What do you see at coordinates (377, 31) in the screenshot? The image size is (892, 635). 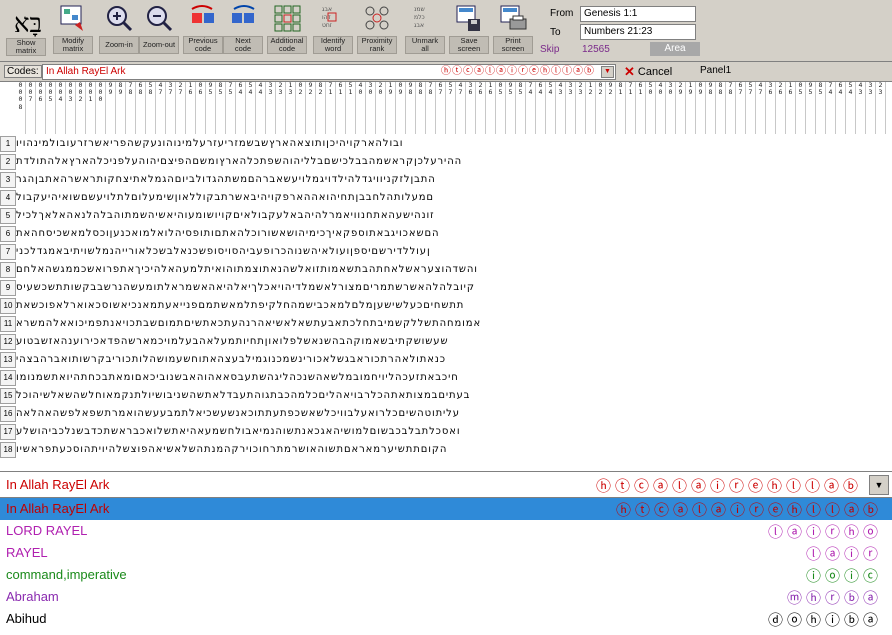 I see `proximity-rank-button: Proximity rank` at bounding box center [377, 31].